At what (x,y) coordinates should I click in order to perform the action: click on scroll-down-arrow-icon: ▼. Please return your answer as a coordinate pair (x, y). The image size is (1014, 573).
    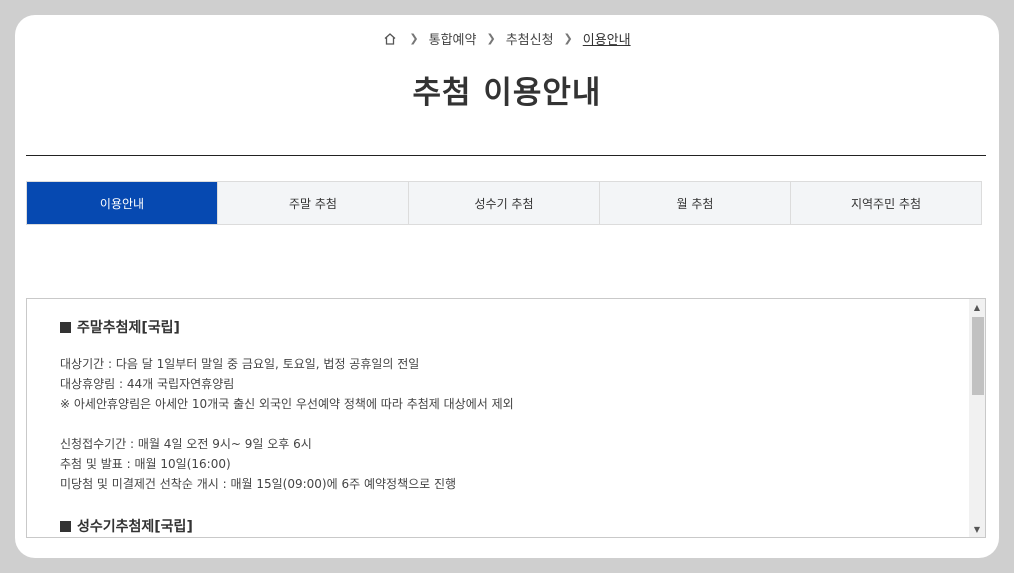
    Looking at the image, I should click on (977, 529).